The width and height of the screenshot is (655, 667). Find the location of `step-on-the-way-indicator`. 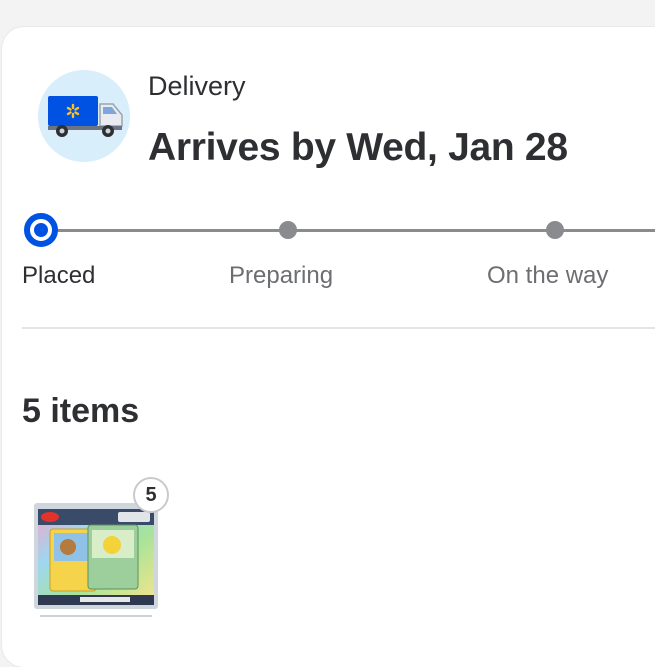

step-on-the-way-indicator is located at coordinates (555, 230).